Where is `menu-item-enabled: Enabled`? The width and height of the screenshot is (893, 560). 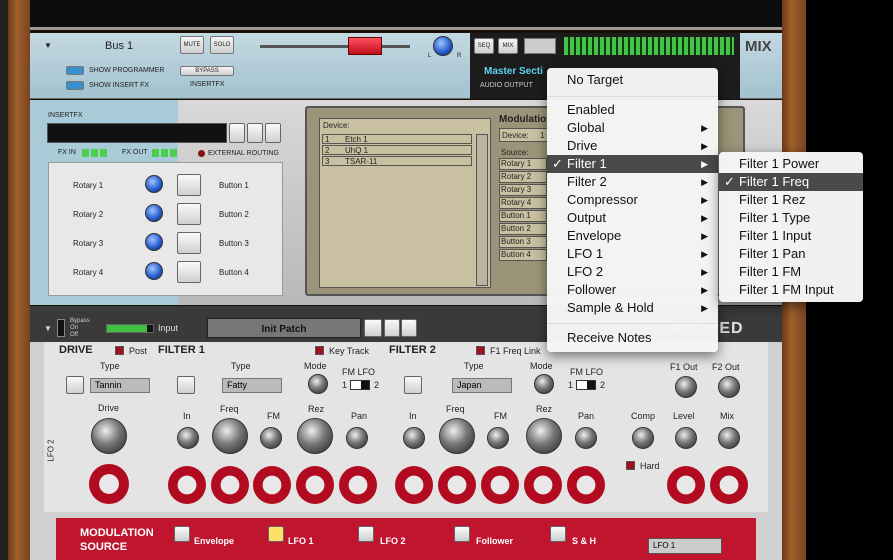
menu-item-enabled: Enabled is located at coordinates (632, 110).